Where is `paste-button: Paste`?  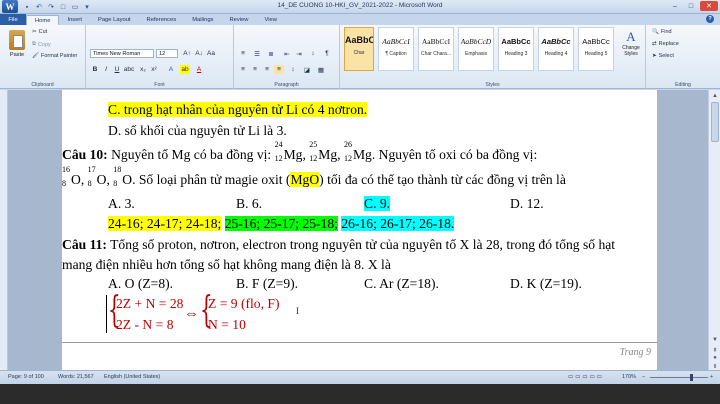 paste-button: Paste is located at coordinates (17, 48).